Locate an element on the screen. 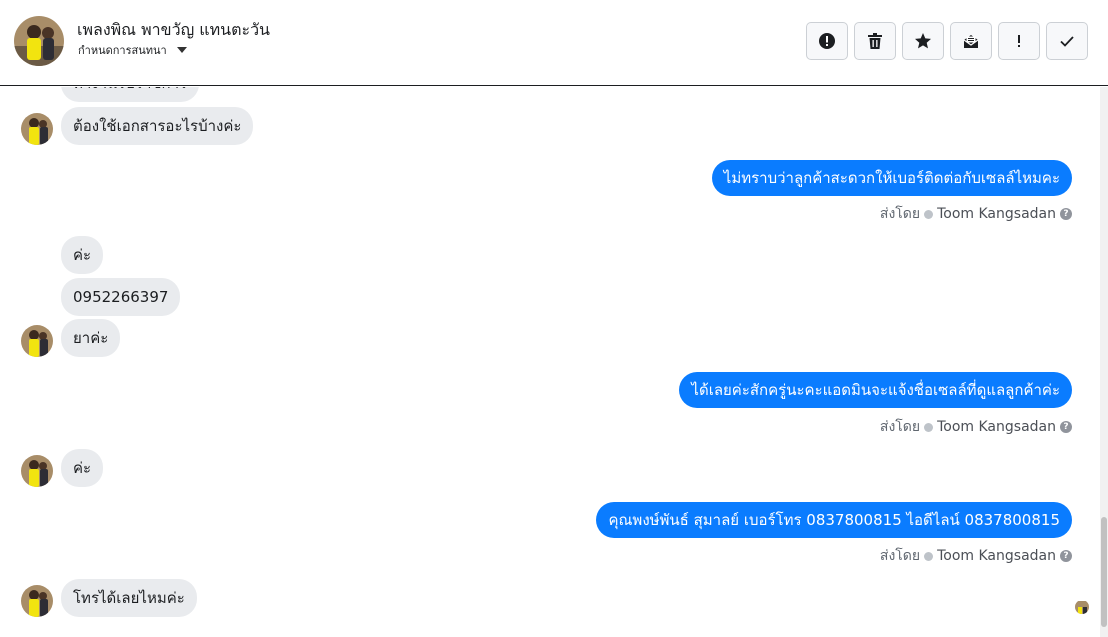 The width and height of the screenshot is (1108, 637). mark-unread-button is located at coordinates (971, 41).